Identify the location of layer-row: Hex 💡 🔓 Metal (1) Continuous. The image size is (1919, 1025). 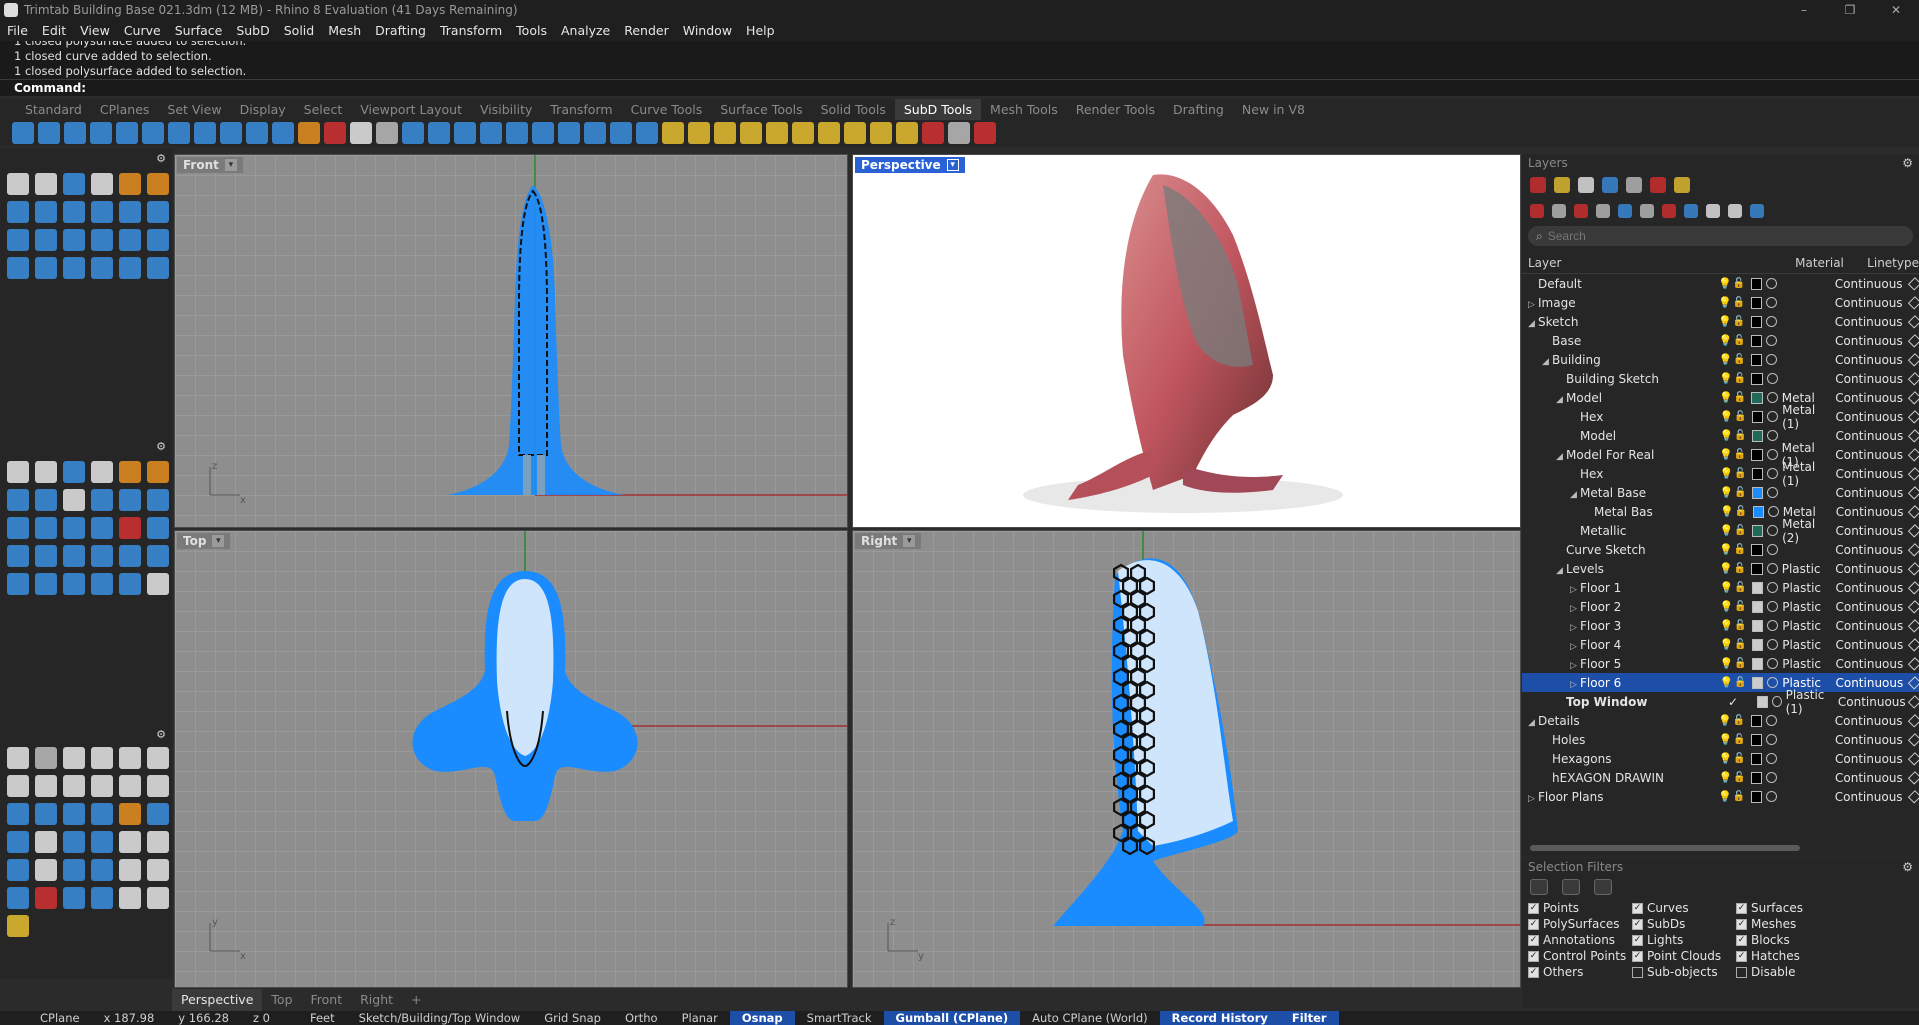
(1720, 417).